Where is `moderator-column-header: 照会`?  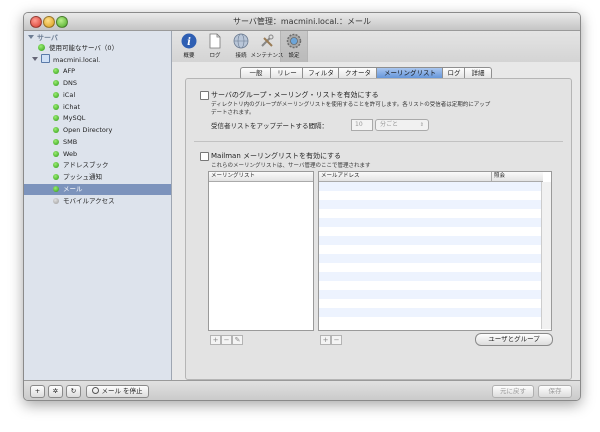
moderator-column-header: 照会 is located at coordinates (517, 177).